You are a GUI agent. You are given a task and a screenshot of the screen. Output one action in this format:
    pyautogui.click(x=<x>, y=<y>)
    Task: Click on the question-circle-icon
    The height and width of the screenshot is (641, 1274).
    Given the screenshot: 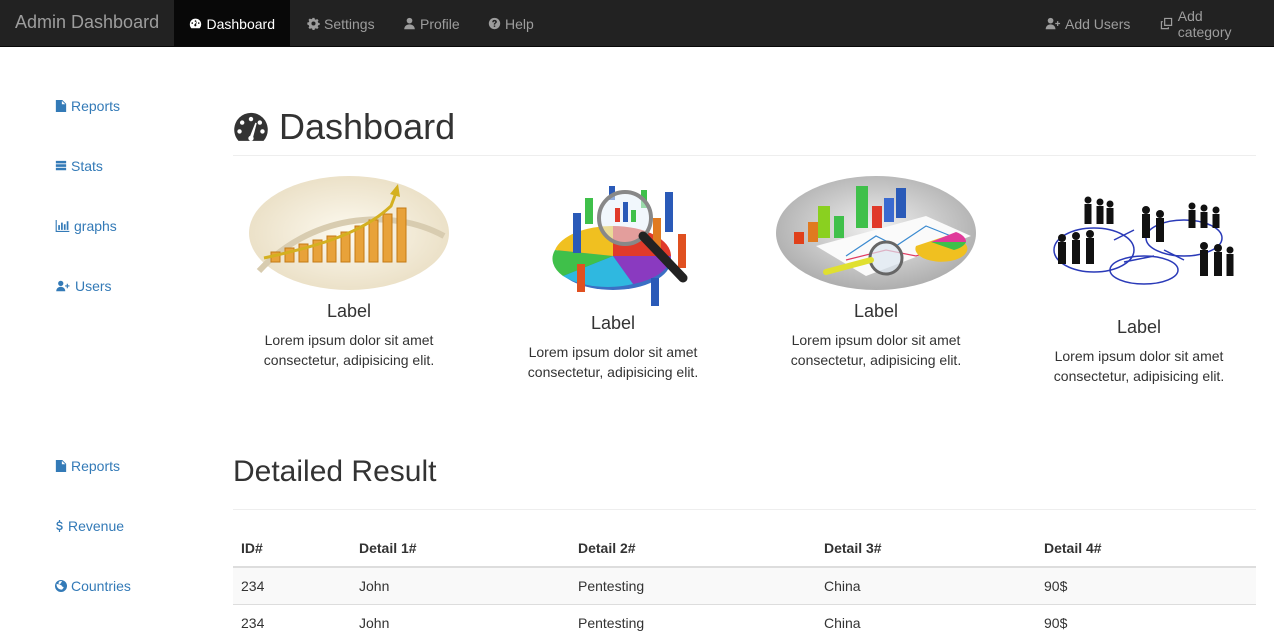 What is the action you would take?
    pyautogui.click(x=494, y=24)
    